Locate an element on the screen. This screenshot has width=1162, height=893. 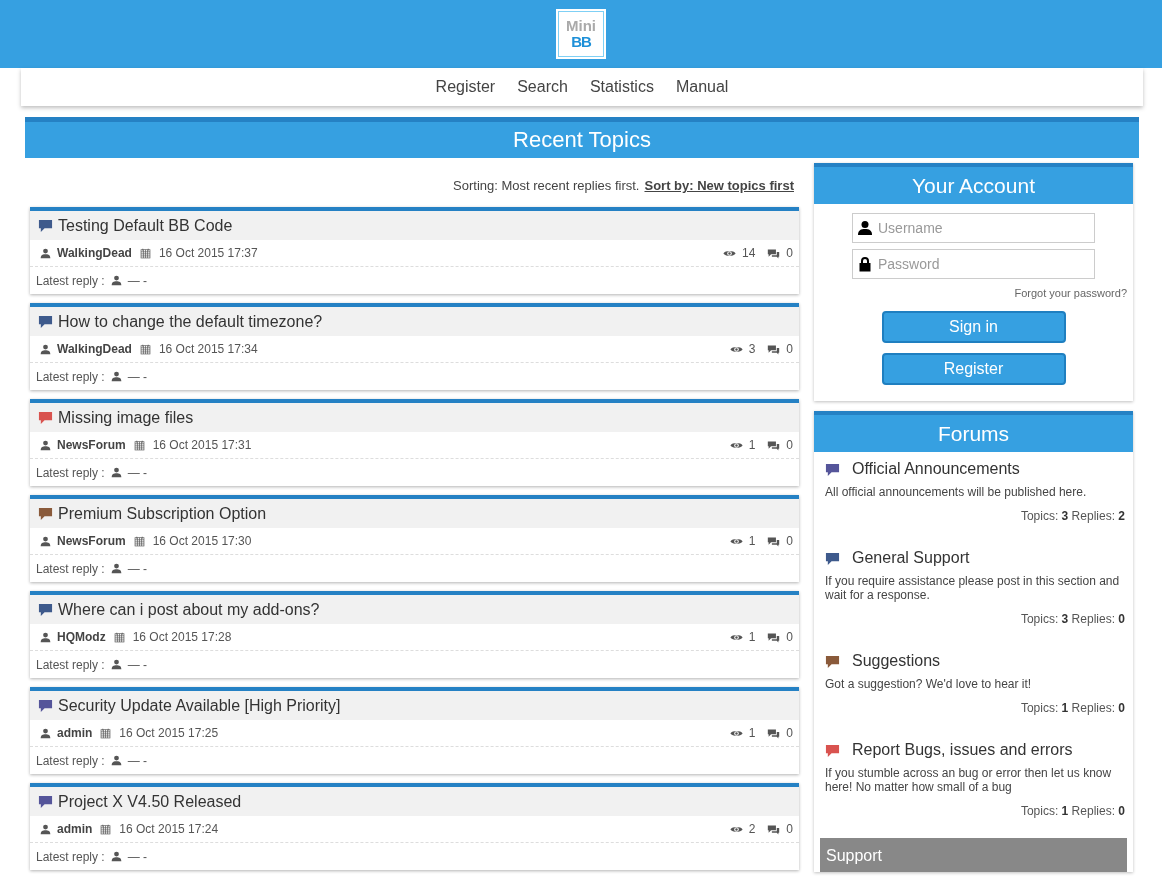
forgot-password-link: Forgot your password? is located at coordinates (1070, 293).